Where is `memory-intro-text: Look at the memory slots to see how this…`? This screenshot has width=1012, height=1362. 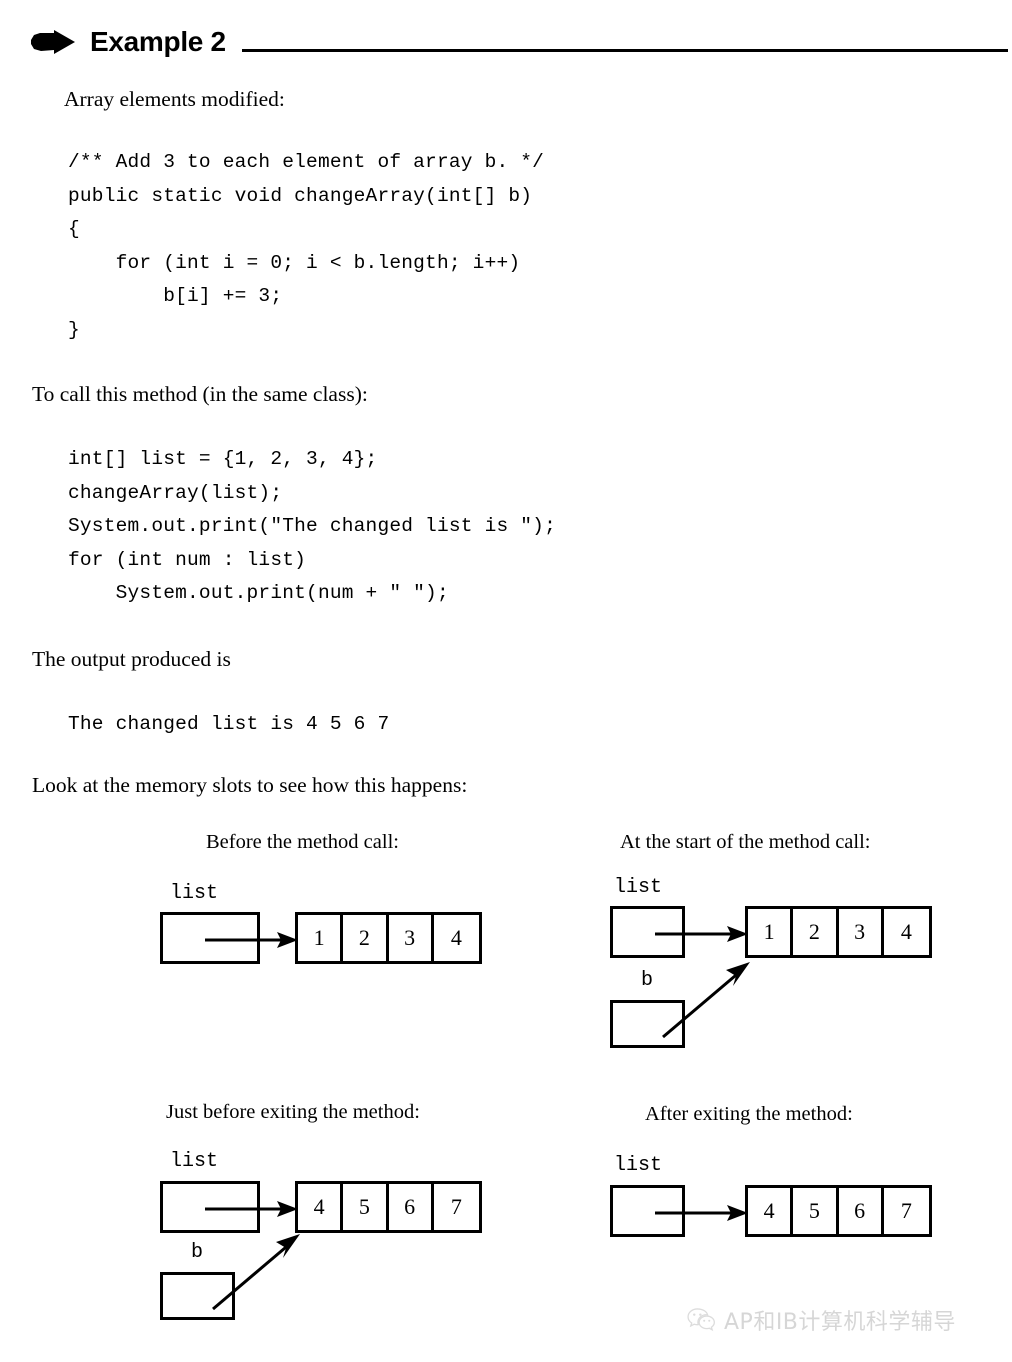 memory-intro-text: Look at the memory slots to see how this… is located at coordinates (250, 785).